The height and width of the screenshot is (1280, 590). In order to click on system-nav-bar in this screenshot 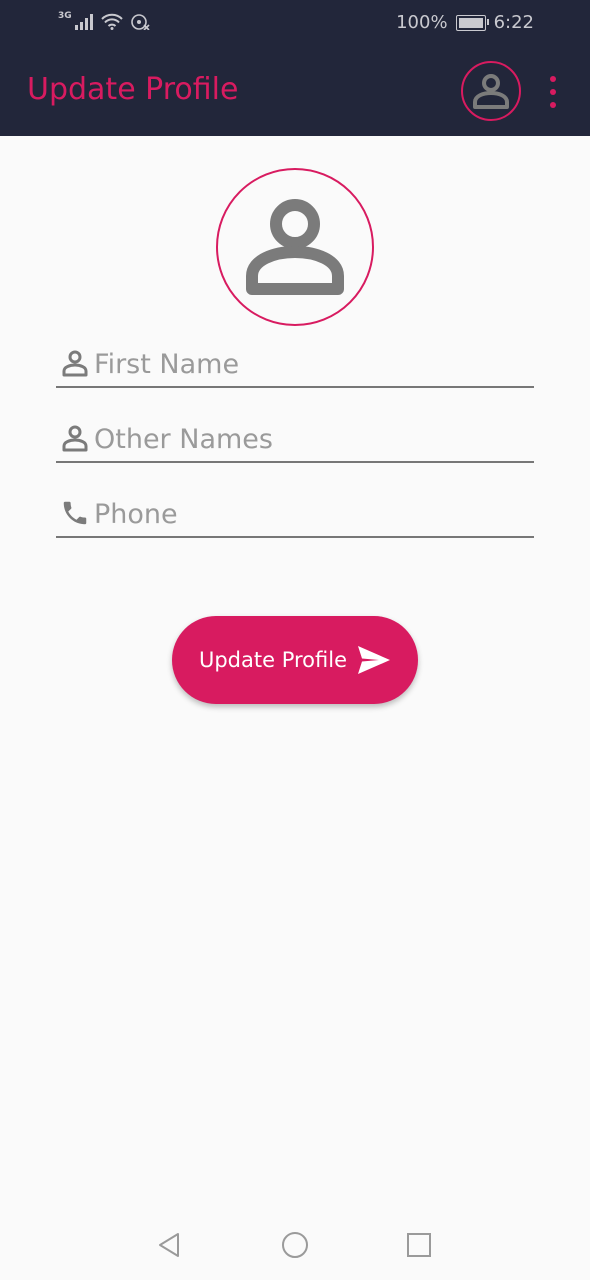, I will do `click(295, 1245)`.